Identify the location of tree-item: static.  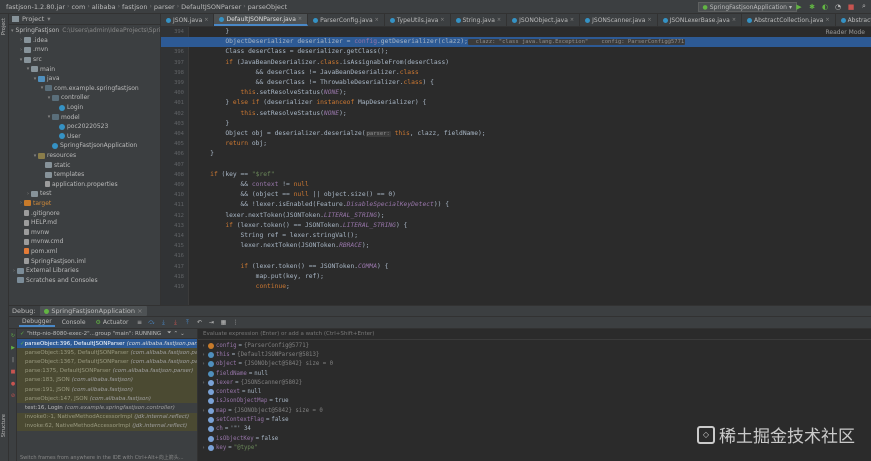
(84, 165).